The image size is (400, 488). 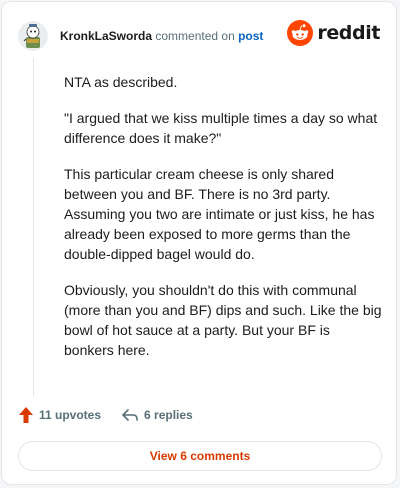 What do you see at coordinates (195, 36) in the screenshot?
I see `commented-on-text: commented on` at bounding box center [195, 36].